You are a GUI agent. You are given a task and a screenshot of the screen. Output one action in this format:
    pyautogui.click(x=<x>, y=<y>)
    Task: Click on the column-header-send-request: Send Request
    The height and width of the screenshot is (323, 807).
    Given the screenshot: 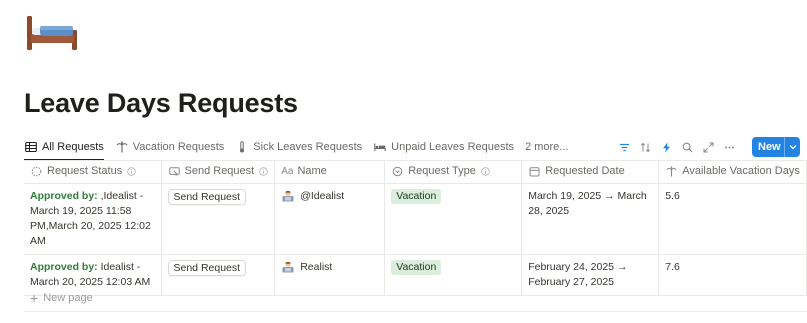 What is the action you would take?
    pyautogui.click(x=218, y=172)
    